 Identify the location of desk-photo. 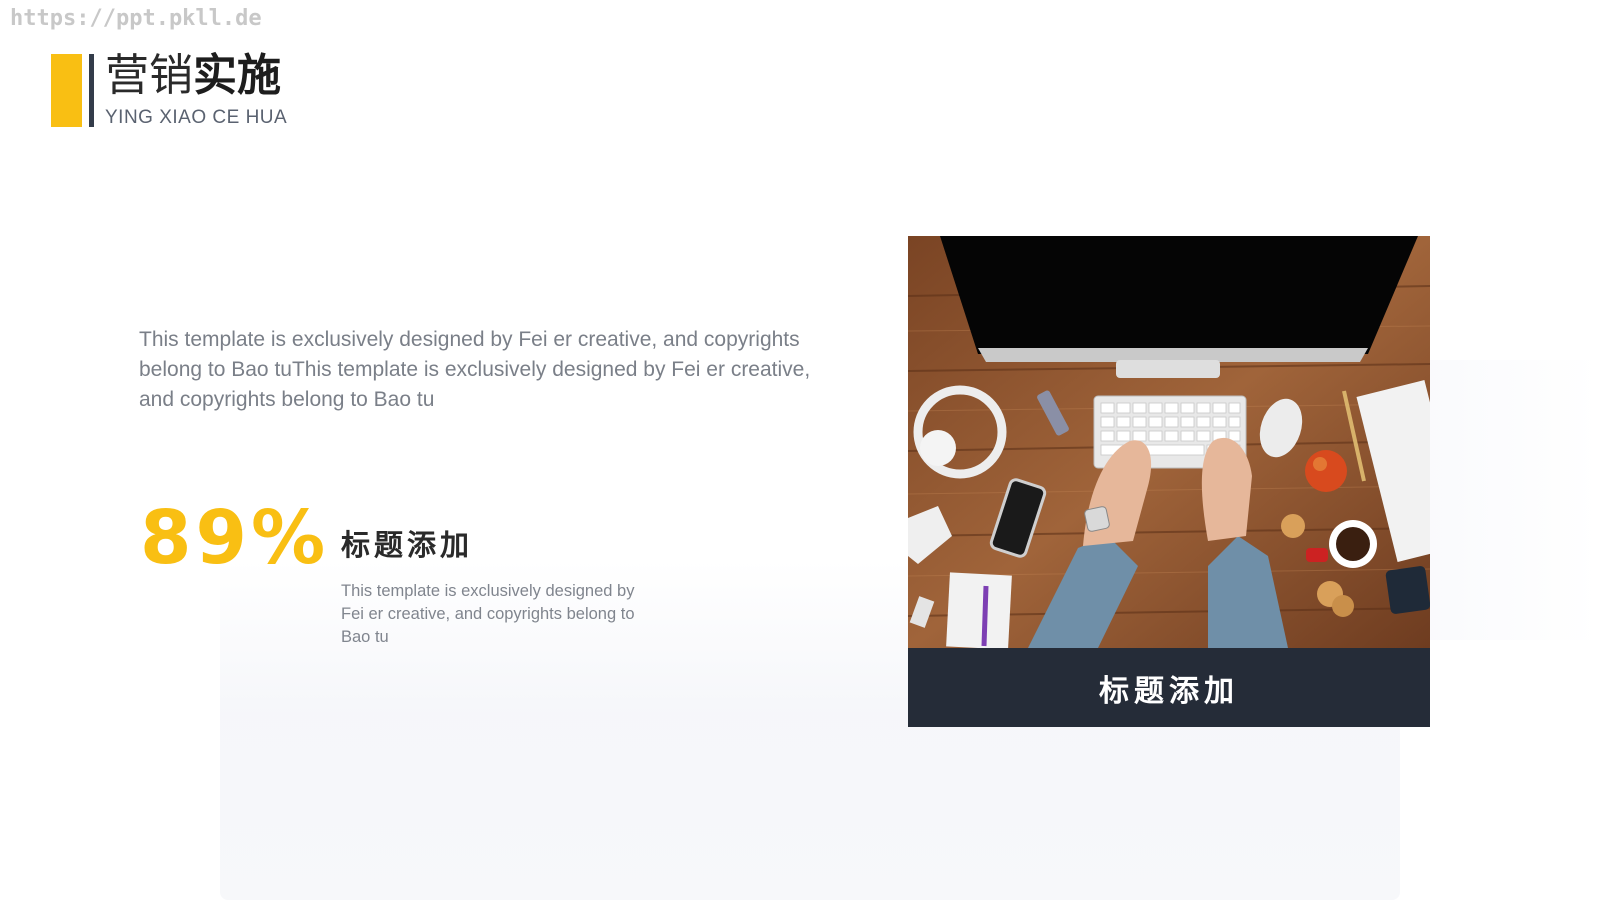
(1169, 442).